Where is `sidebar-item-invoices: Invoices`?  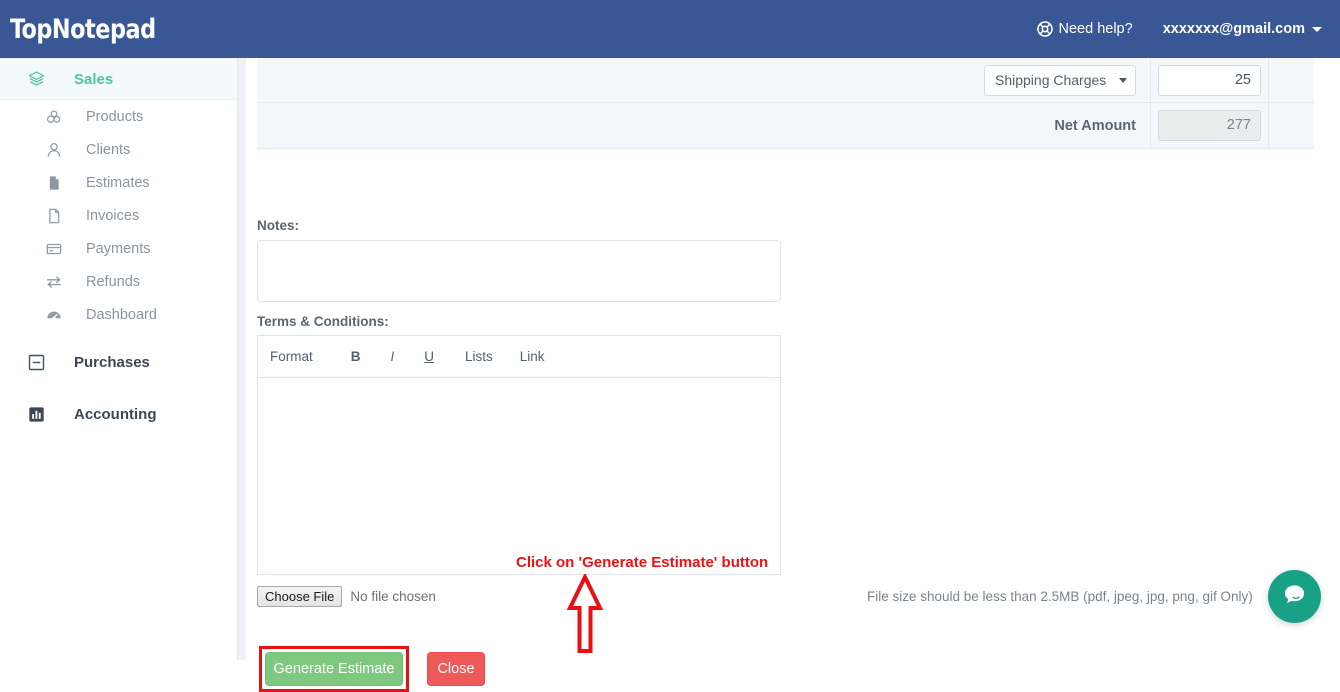 sidebar-item-invoices: Invoices is located at coordinates (118, 215).